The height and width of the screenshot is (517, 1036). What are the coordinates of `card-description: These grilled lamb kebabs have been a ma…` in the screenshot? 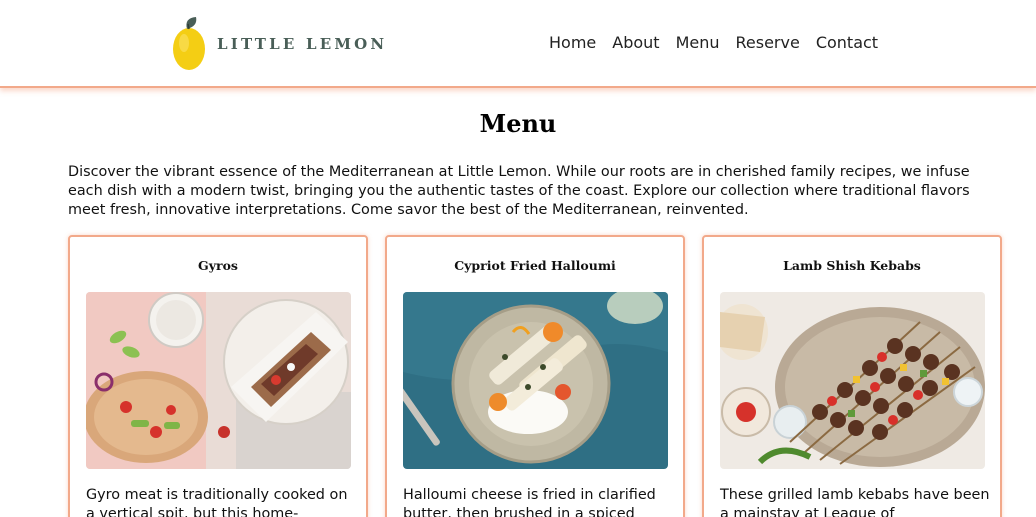 It's located at (855, 502).